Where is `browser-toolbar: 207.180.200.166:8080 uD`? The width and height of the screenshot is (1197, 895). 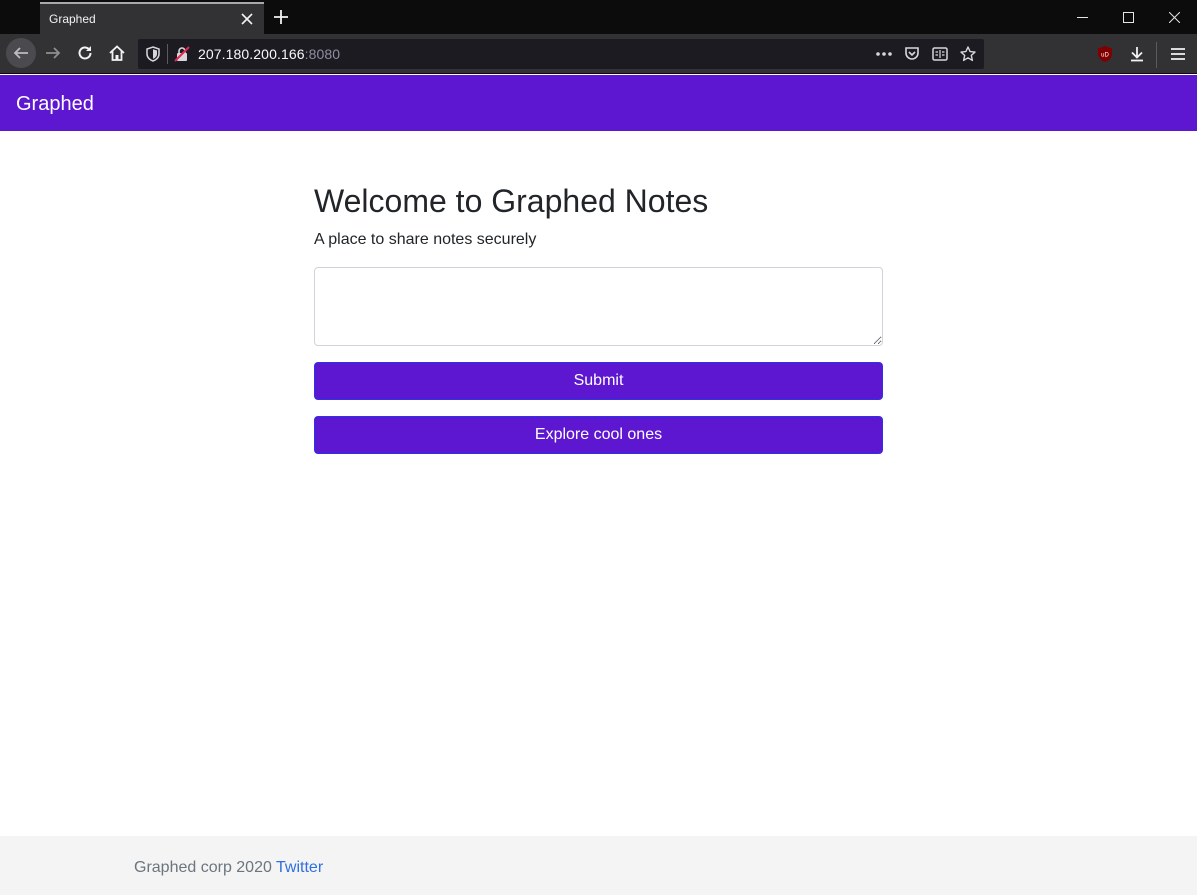 browser-toolbar: 207.180.200.166:8080 uD is located at coordinates (598, 54).